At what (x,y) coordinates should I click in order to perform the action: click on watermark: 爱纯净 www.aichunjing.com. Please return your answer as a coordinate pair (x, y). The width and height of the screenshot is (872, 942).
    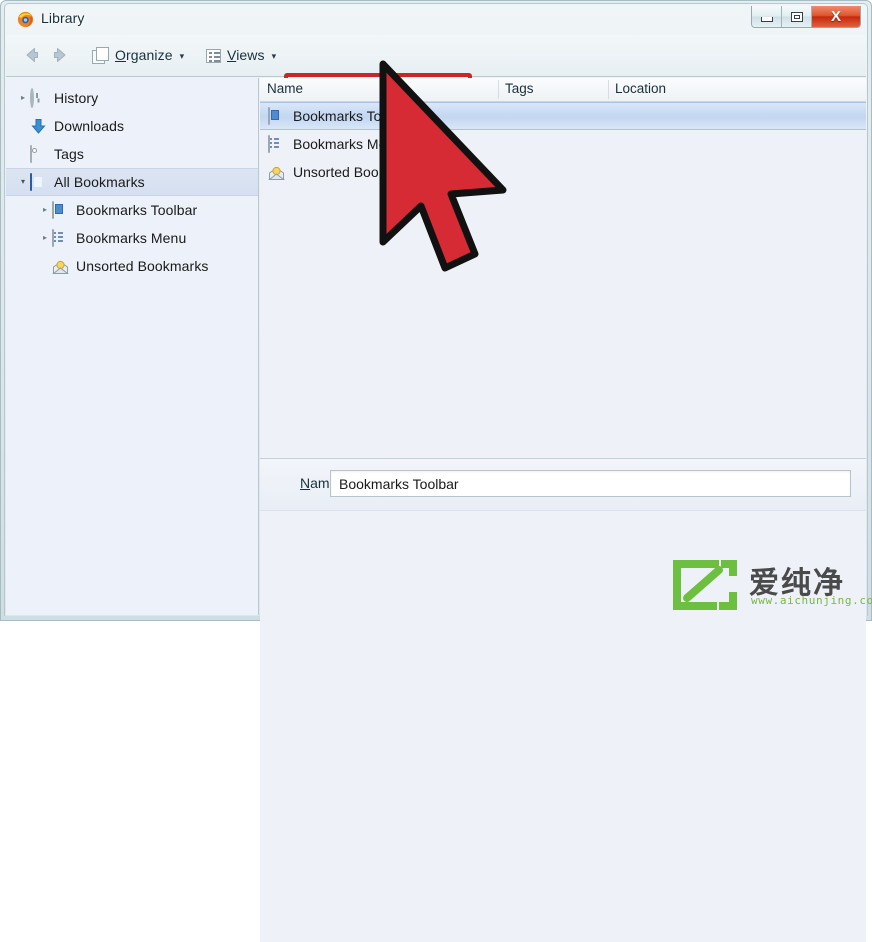
    Looking at the image, I should click on (768, 584).